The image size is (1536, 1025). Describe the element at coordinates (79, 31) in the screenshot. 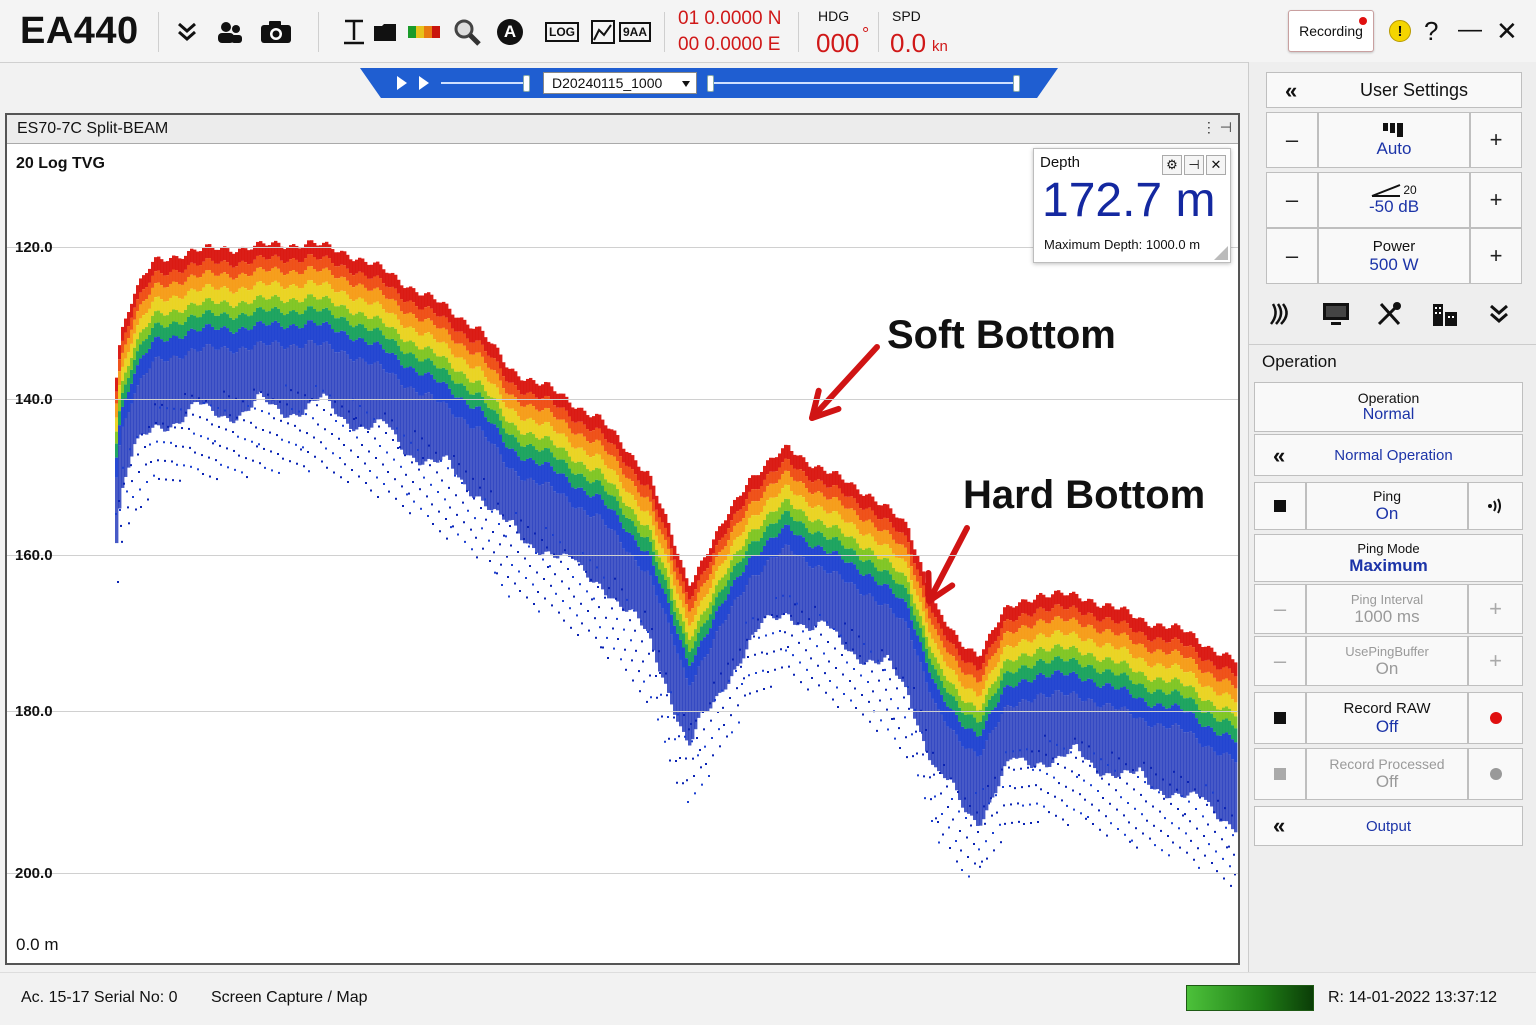

I see `app-title: EA440` at that location.